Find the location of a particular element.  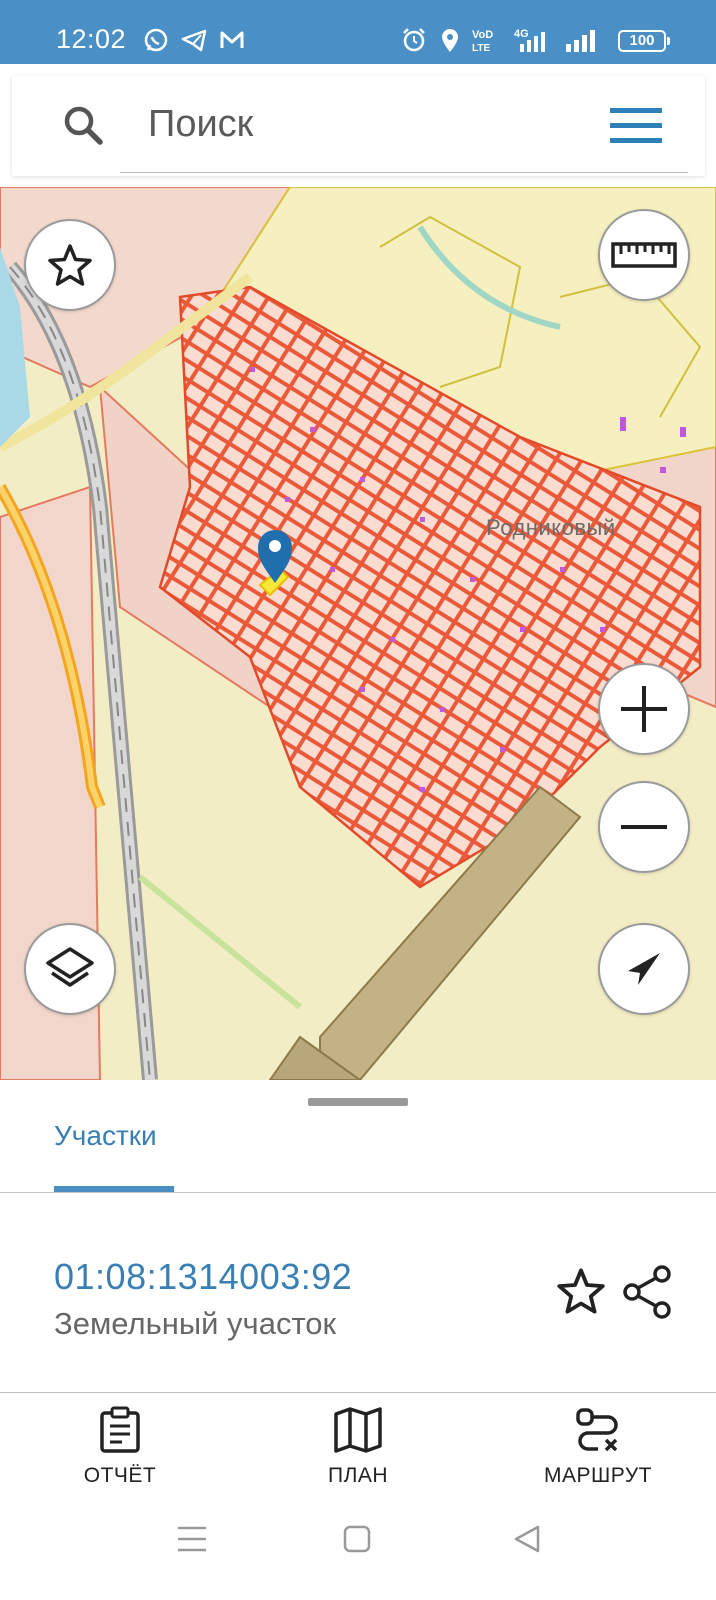

battery-indicator: 100 is located at coordinates (644, 41).